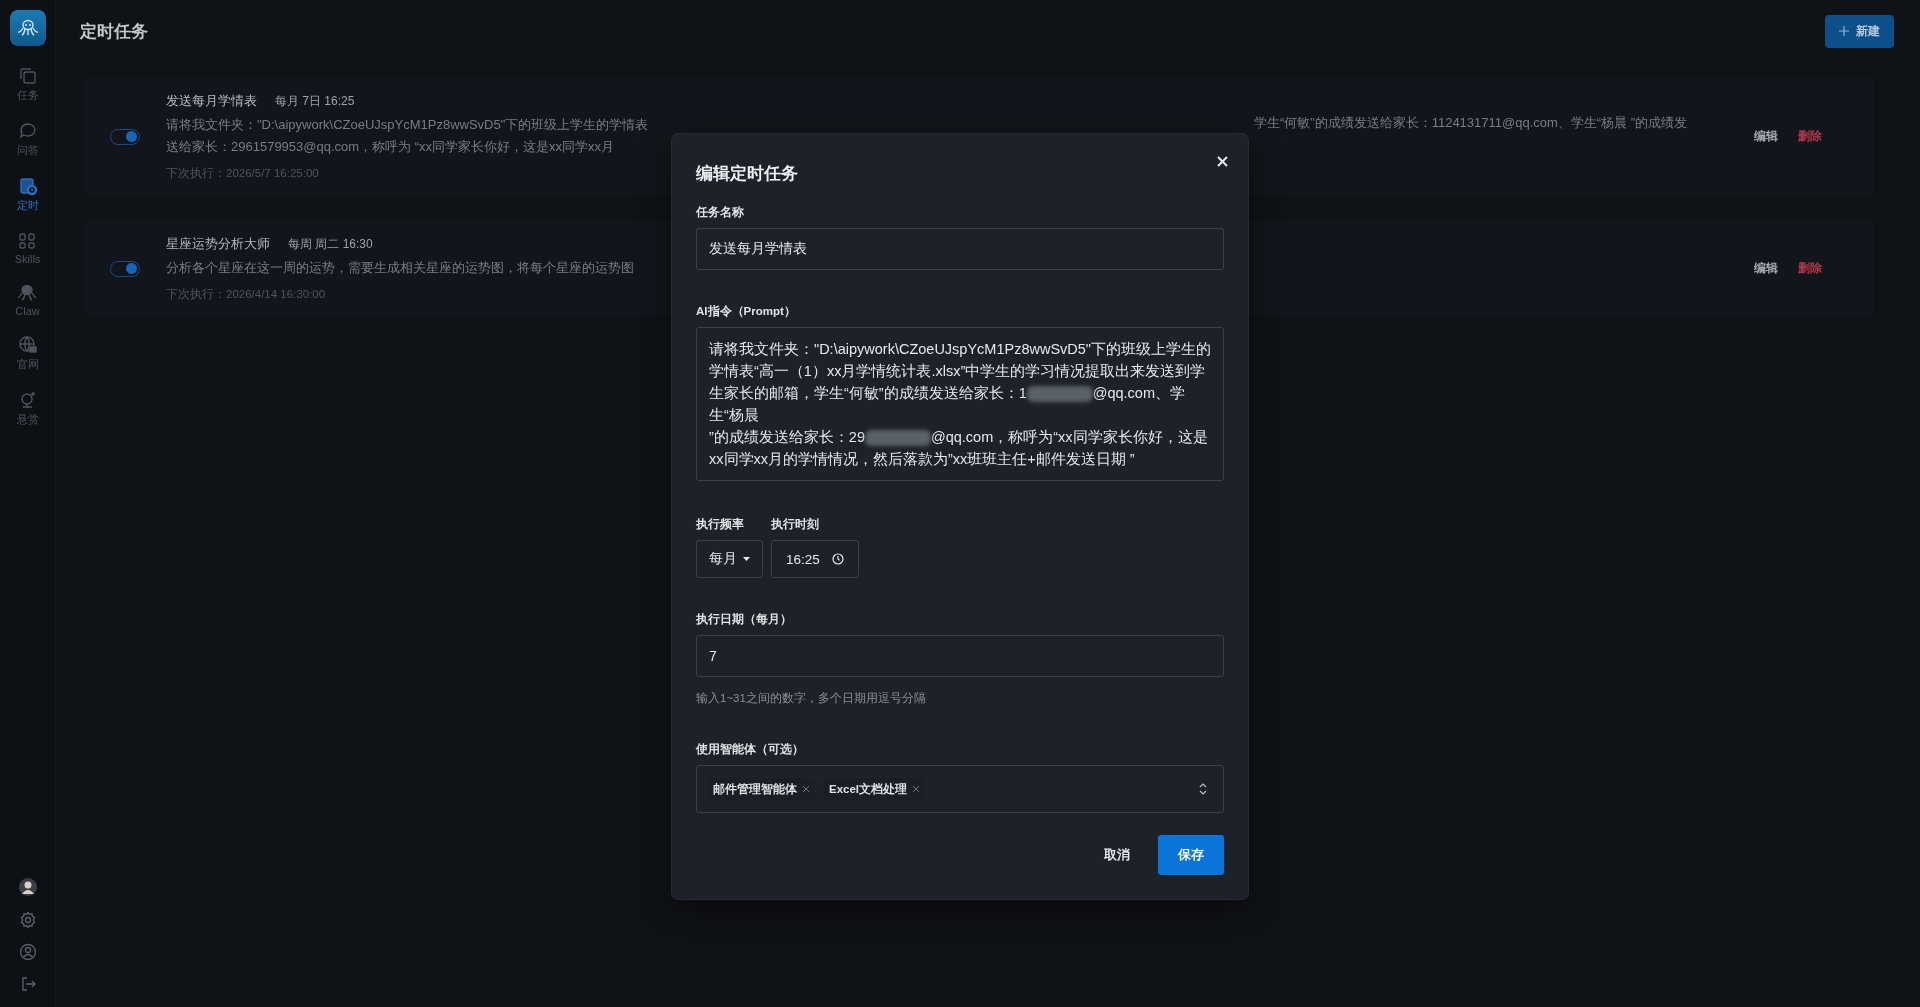 The image size is (1920, 1007). What do you see at coordinates (960, 656) in the screenshot?
I see `date-field: 7` at bounding box center [960, 656].